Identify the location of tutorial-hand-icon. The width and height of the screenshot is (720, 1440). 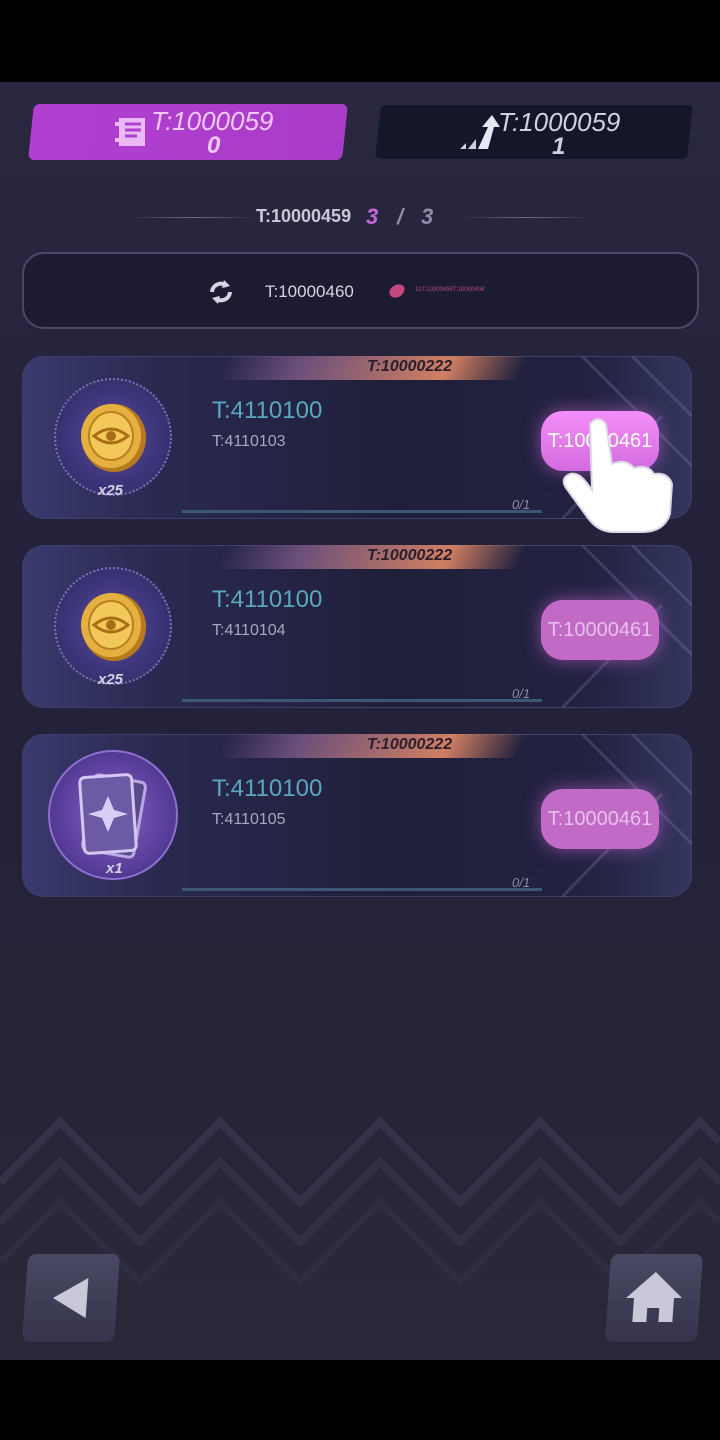
(618, 475).